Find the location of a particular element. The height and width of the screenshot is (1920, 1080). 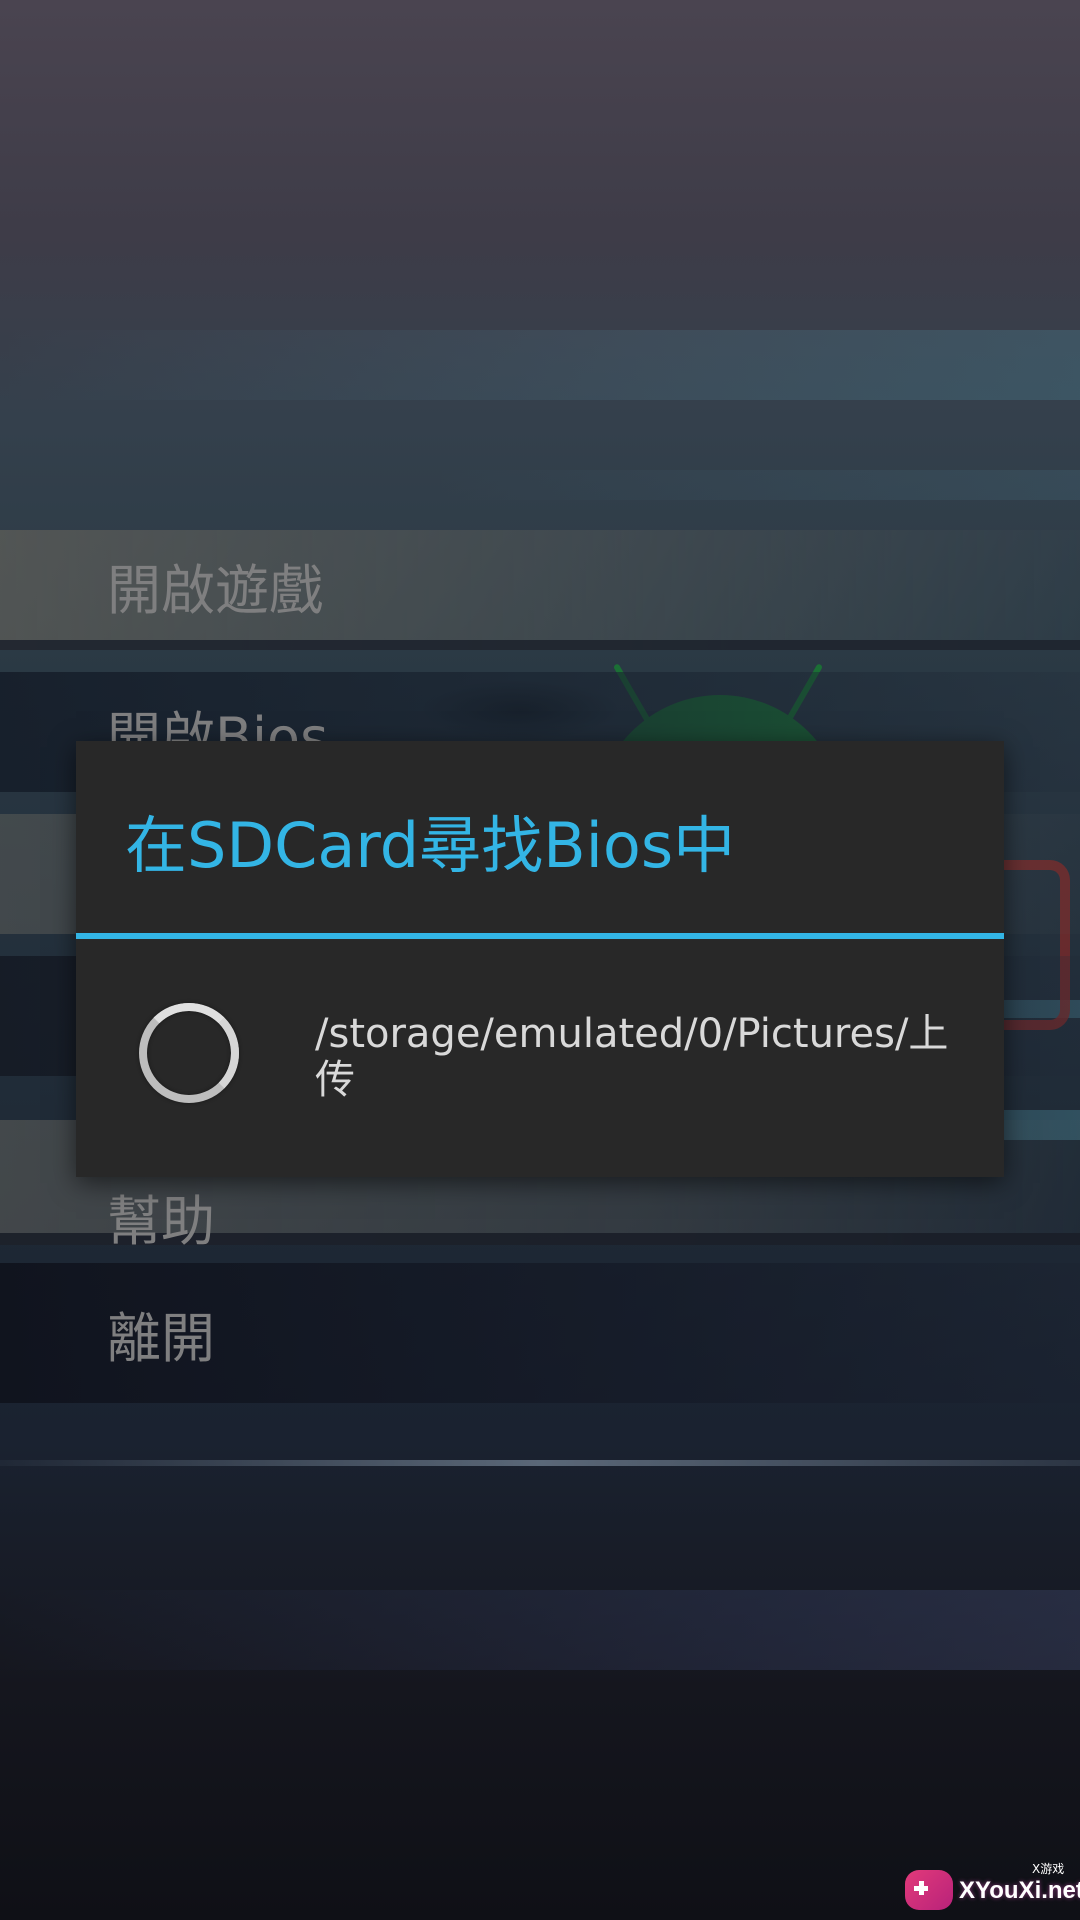

watermark-text: XYouXi.net is located at coordinates (1019, 1890).